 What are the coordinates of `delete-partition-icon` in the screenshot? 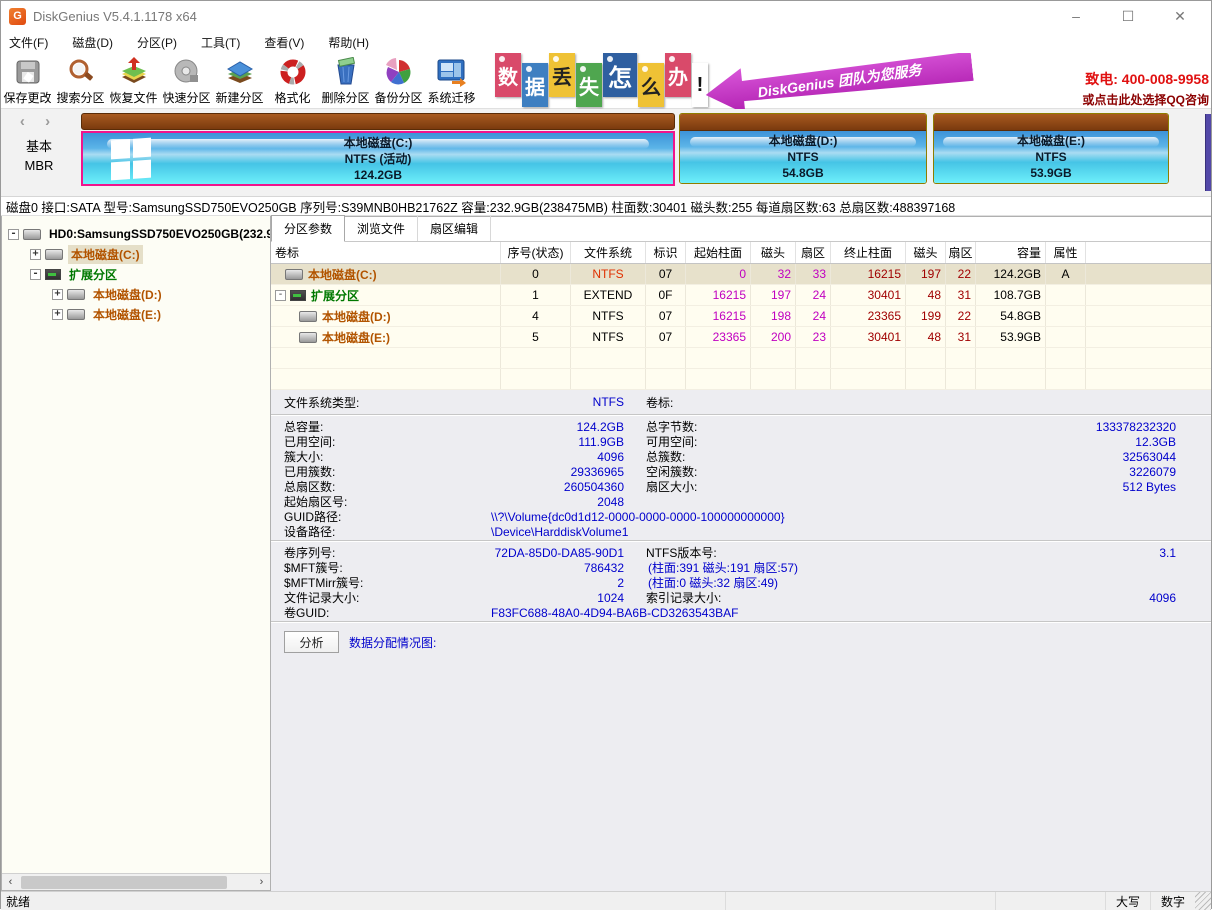 It's located at (346, 72).